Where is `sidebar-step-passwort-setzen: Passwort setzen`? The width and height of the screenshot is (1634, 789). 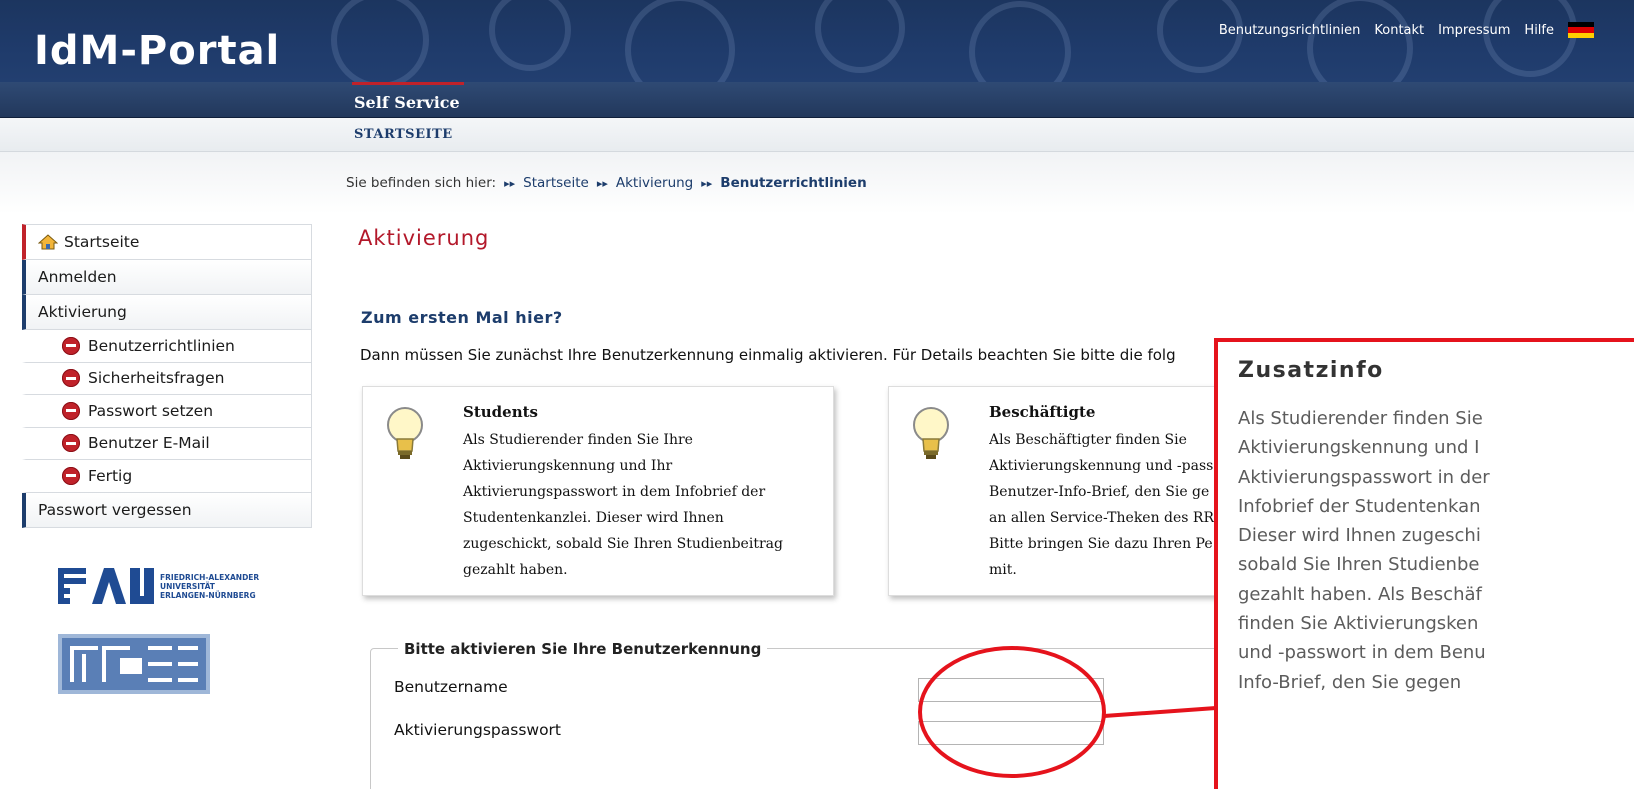 sidebar-step-passwort-setzen: Passwort setzen is located at coordinates (167, 411).